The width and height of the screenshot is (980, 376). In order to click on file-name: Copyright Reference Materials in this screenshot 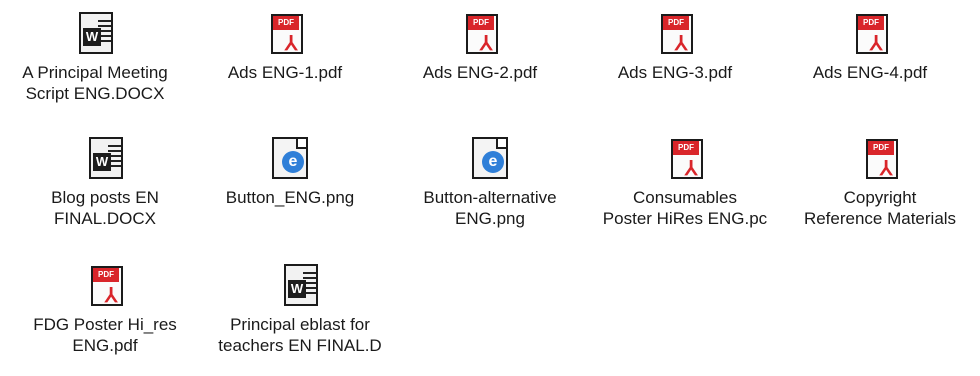, I will do `click(880, 208)`.